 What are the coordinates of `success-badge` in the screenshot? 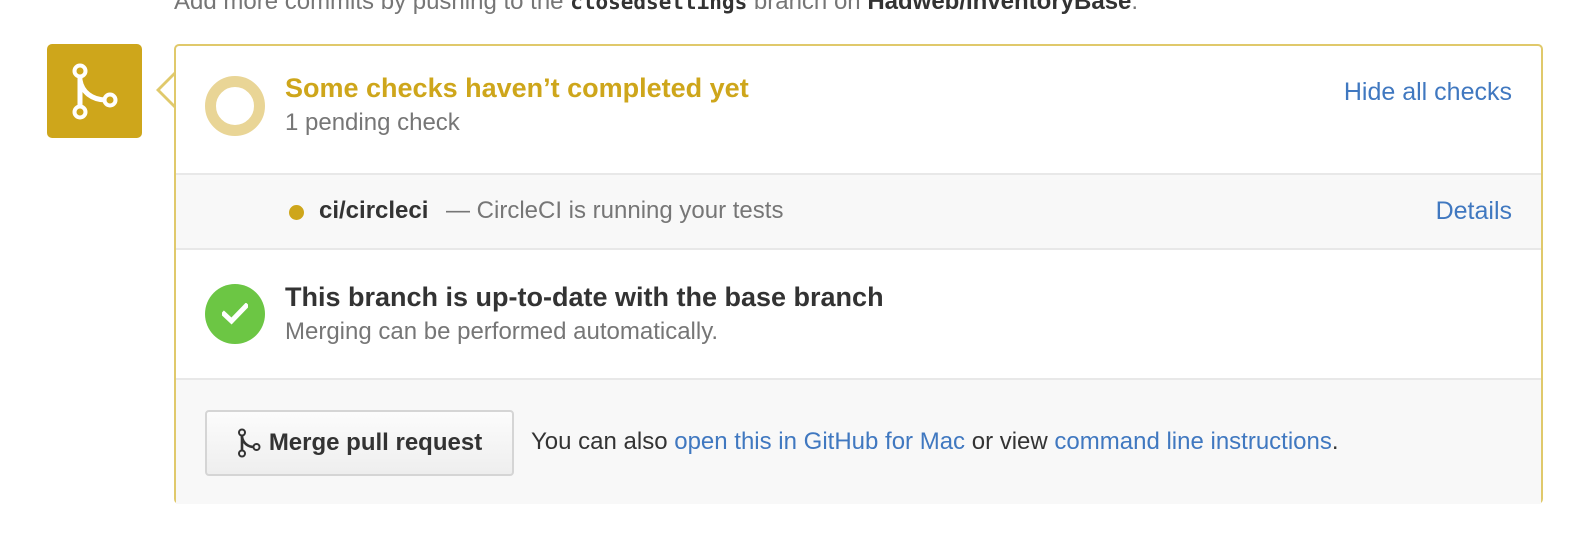 It's located at (235, 314).